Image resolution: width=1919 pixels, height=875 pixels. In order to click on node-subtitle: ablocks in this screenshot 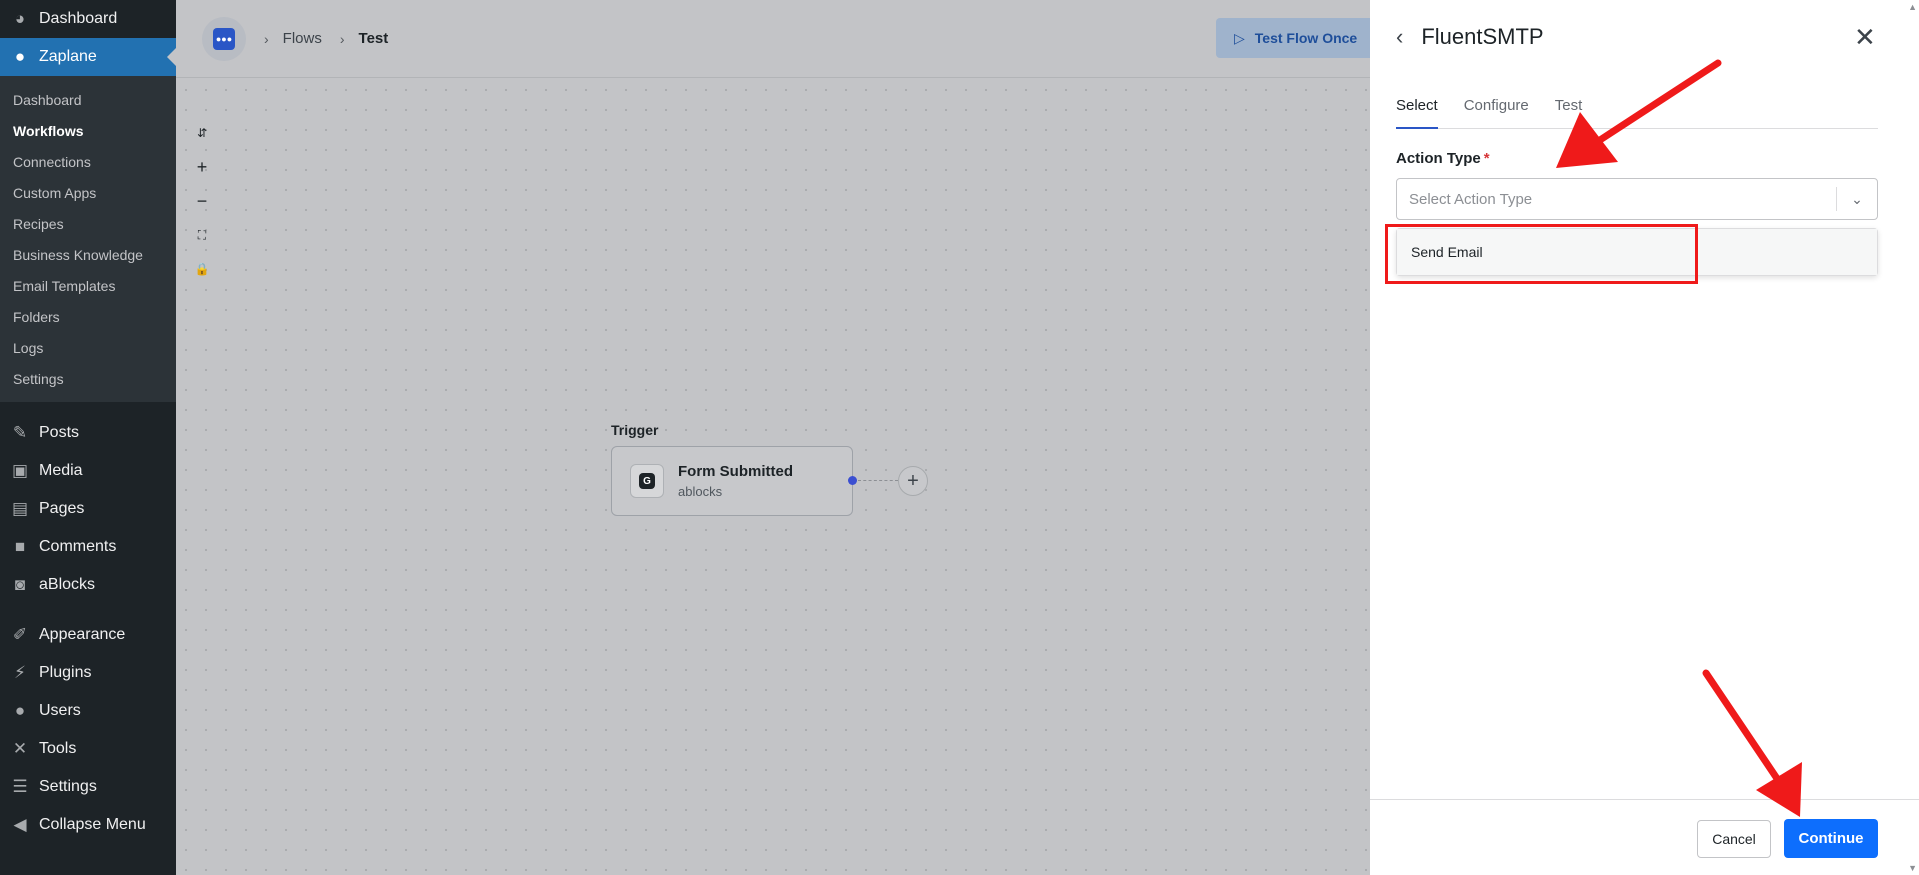, I will do `click(700, 491)`.